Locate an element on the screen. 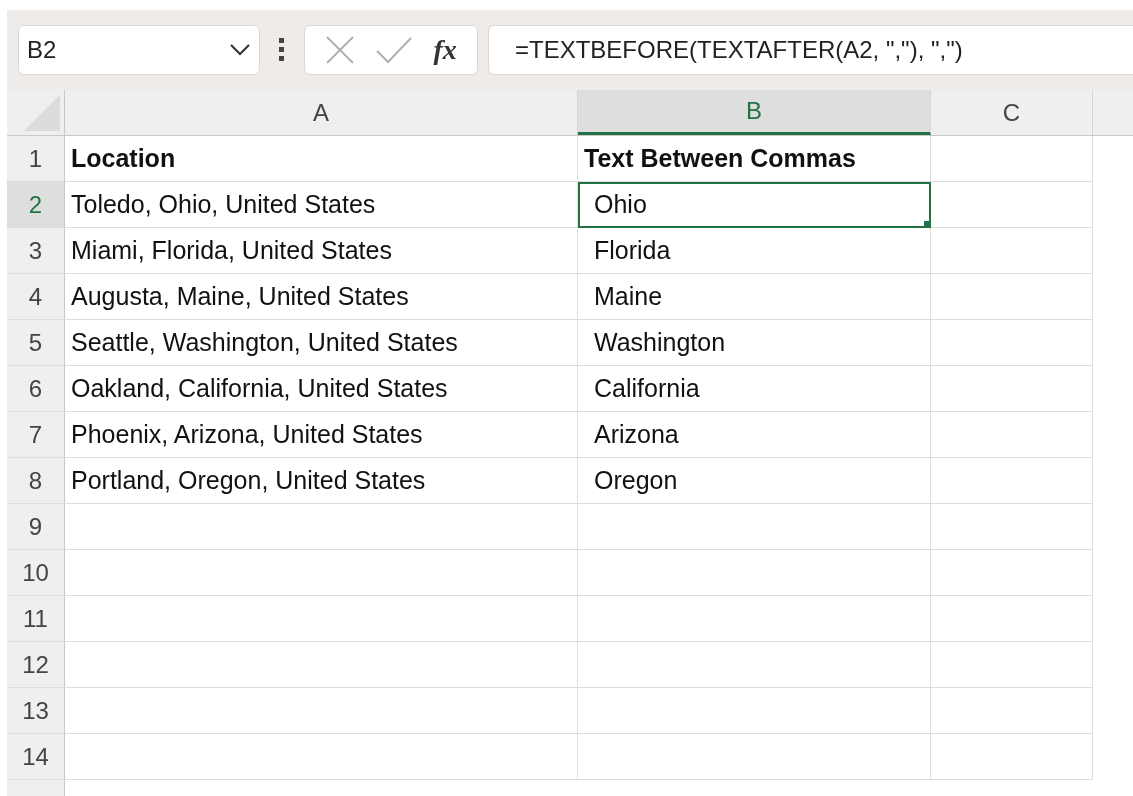 The height and width of the screenshot is (796, 1133). table-cell: Location is located at coordinates (321, 159).